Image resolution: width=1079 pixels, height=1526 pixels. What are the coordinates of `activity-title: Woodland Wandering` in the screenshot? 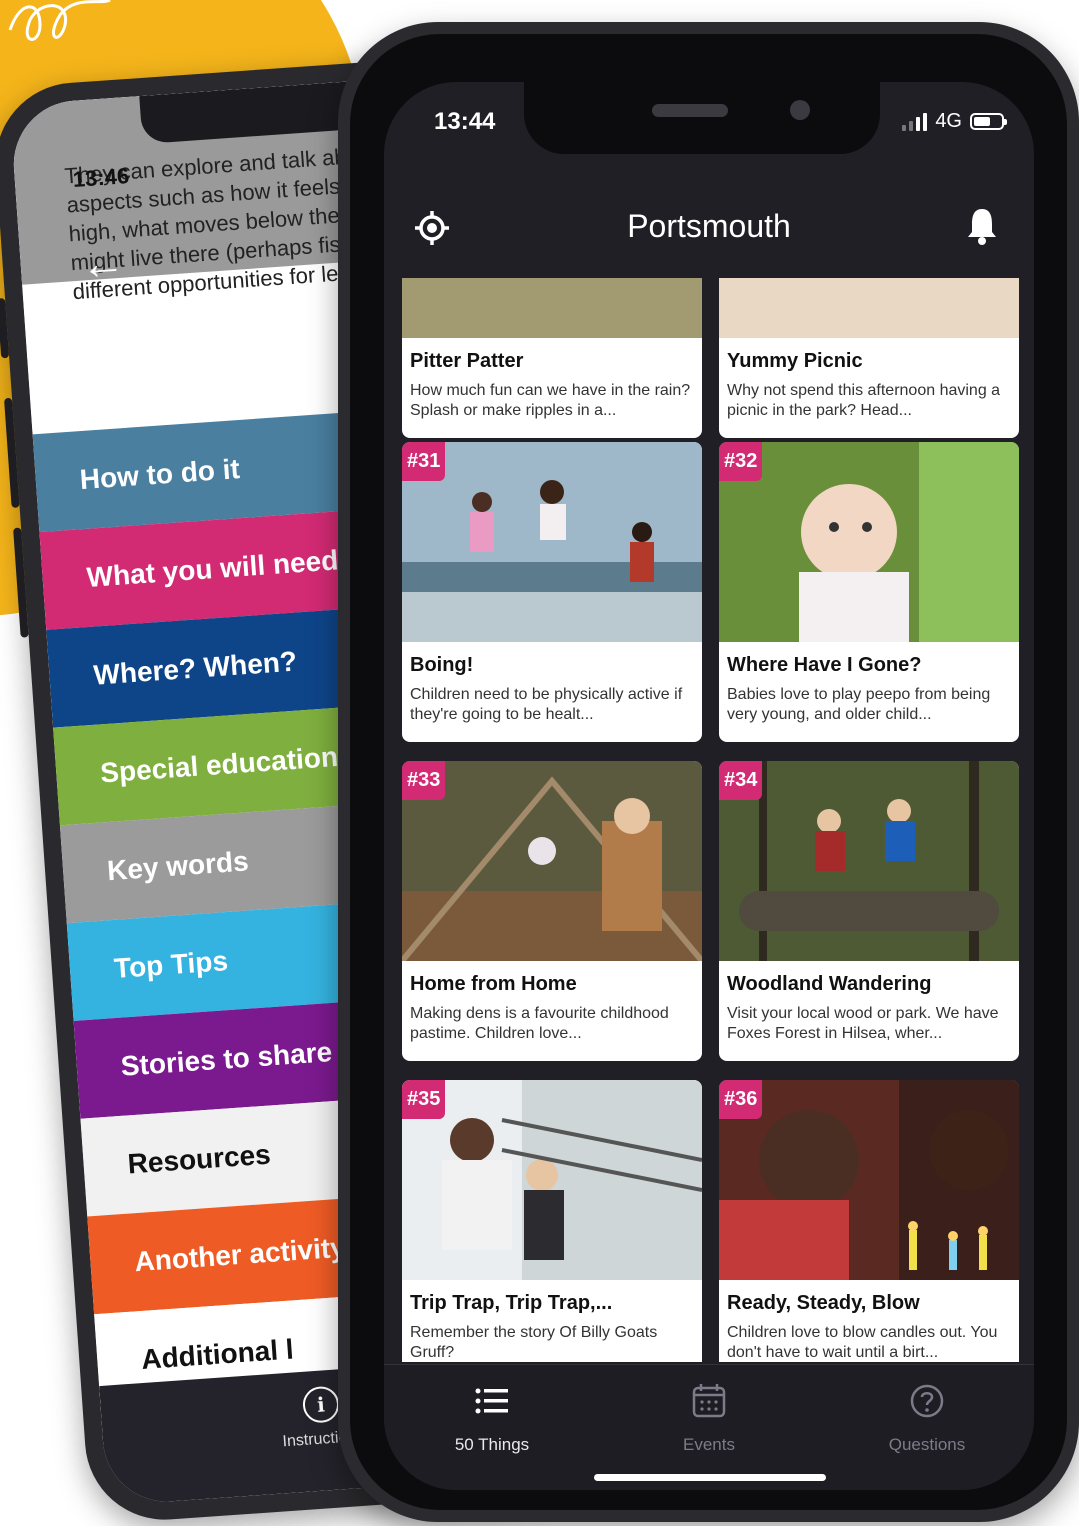 It's located at (829, 984).